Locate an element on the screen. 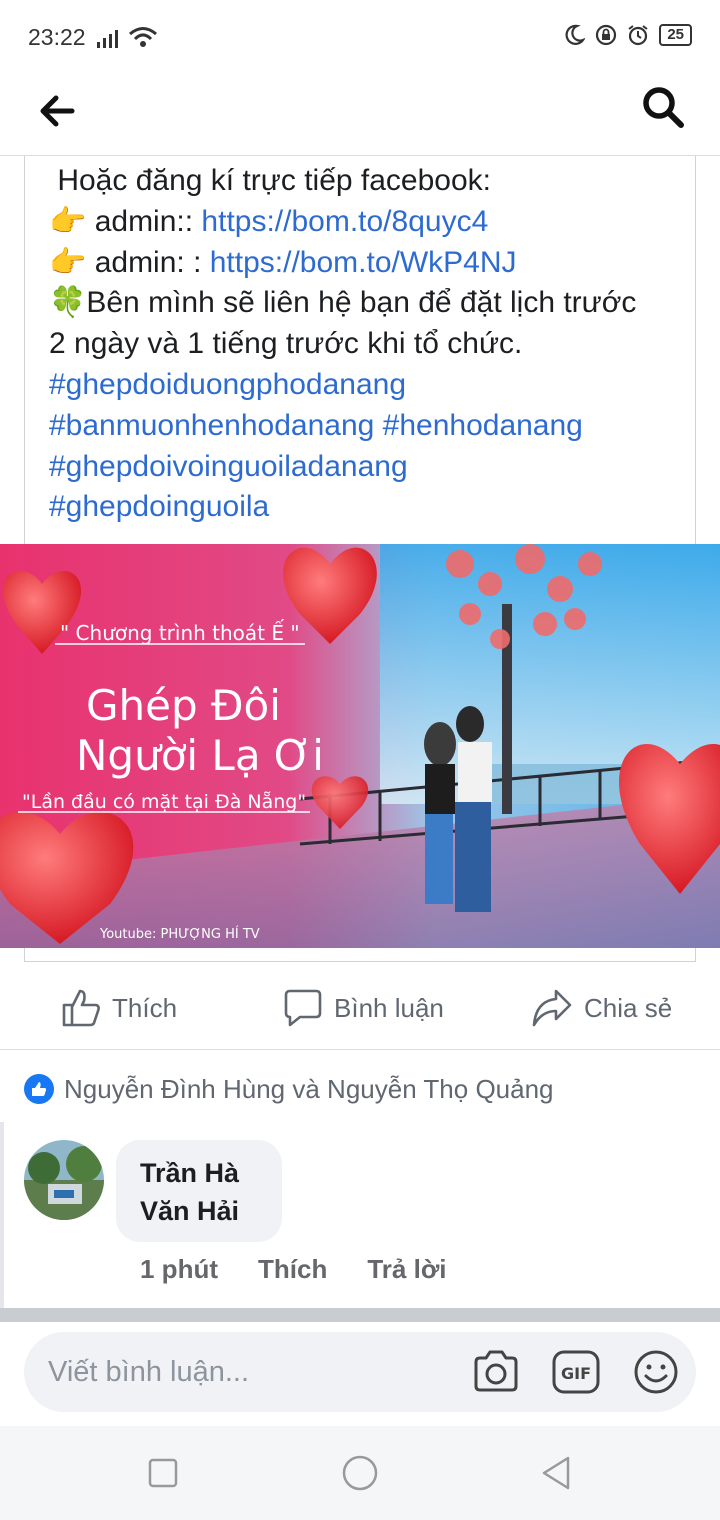  search-icon is located at coordinates (663, 107).